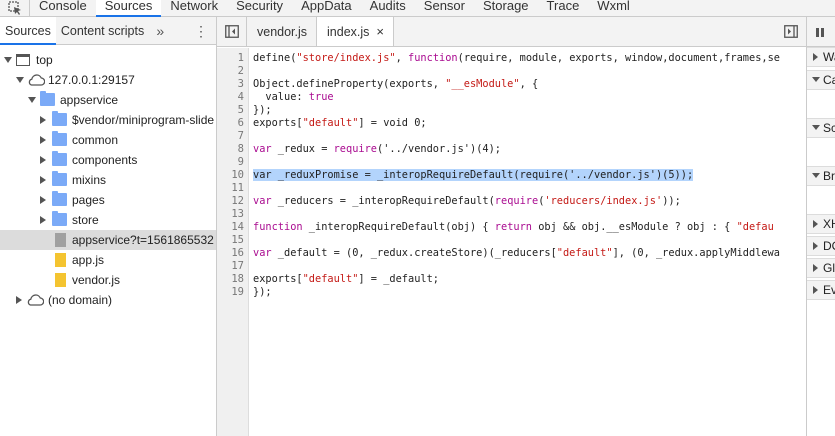  Describe the element at coordinates (108, 200) in the screenshot. I see `tree-item-pages-folder: pages` at that location.